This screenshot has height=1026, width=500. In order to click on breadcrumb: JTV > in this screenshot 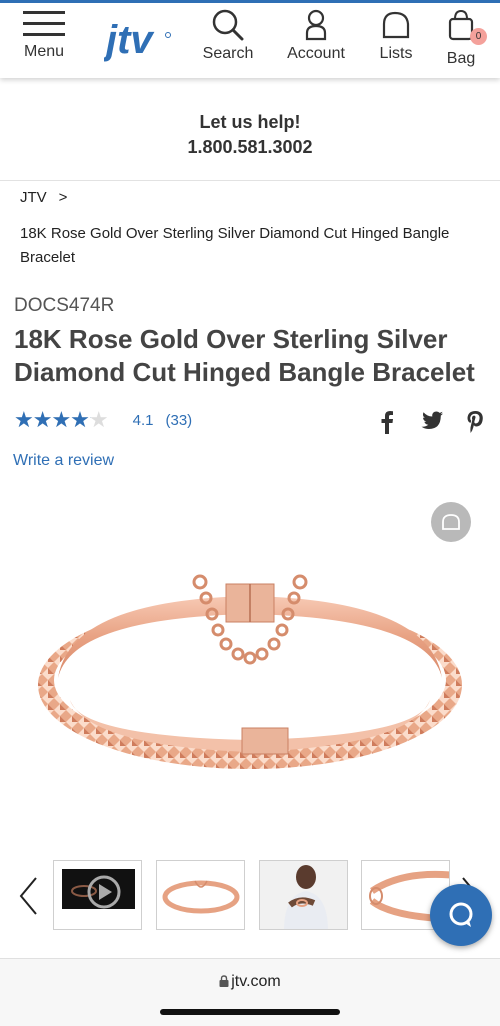, I will do `click(43, 197)`.